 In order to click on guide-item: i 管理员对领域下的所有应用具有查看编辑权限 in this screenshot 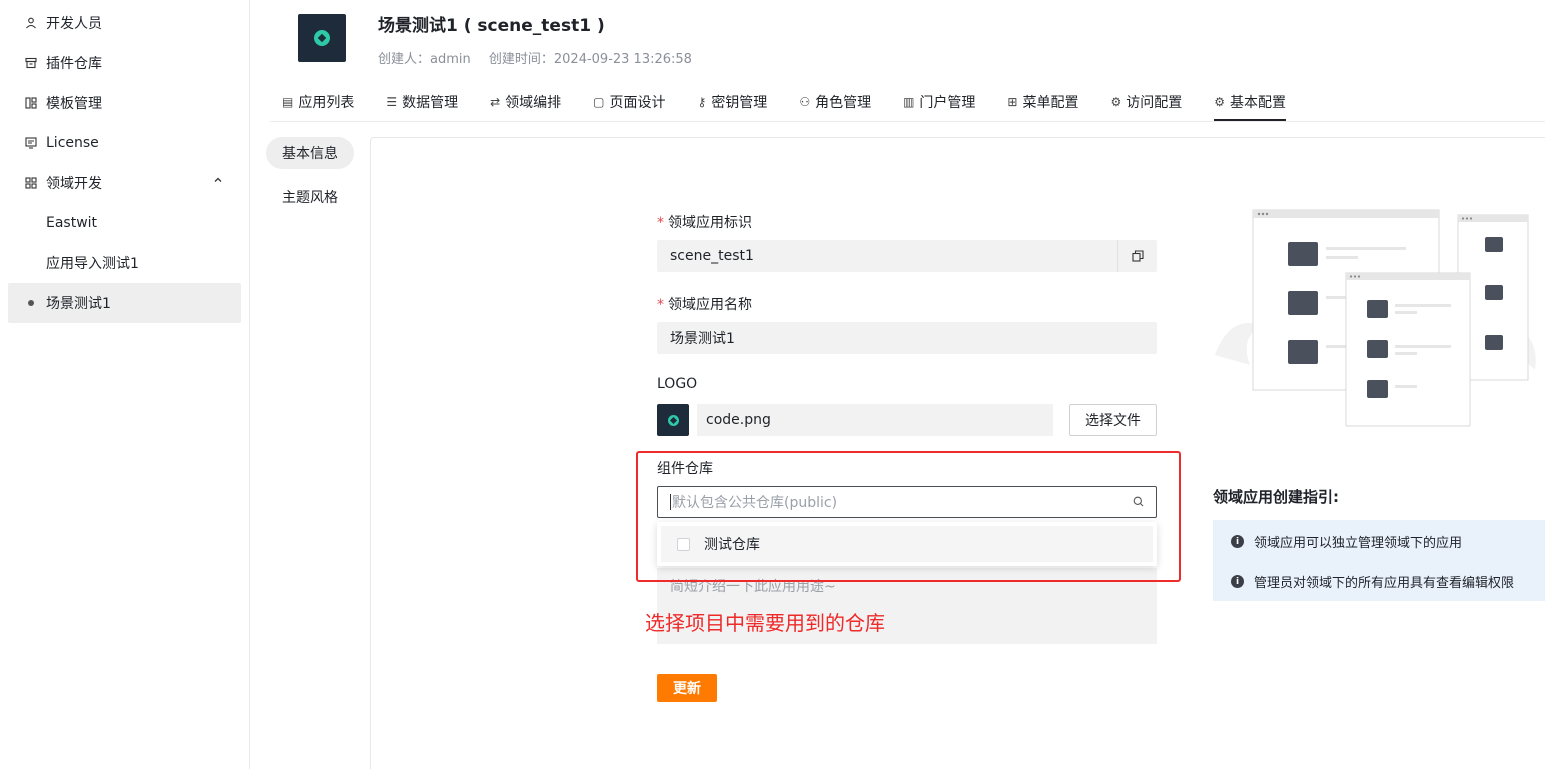, I will do `click(1372, 581)`.